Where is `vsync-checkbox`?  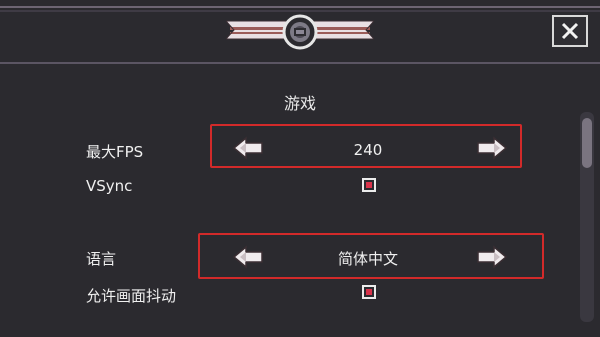
vsync-checkbox is located at coordinates (369, 185).